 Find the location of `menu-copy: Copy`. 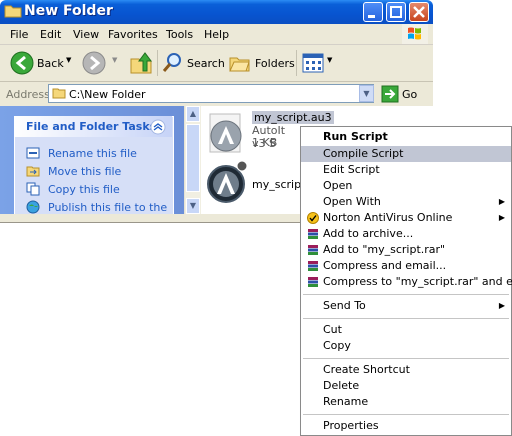

menu-copy: Copy is located at coordinates (406, 346).